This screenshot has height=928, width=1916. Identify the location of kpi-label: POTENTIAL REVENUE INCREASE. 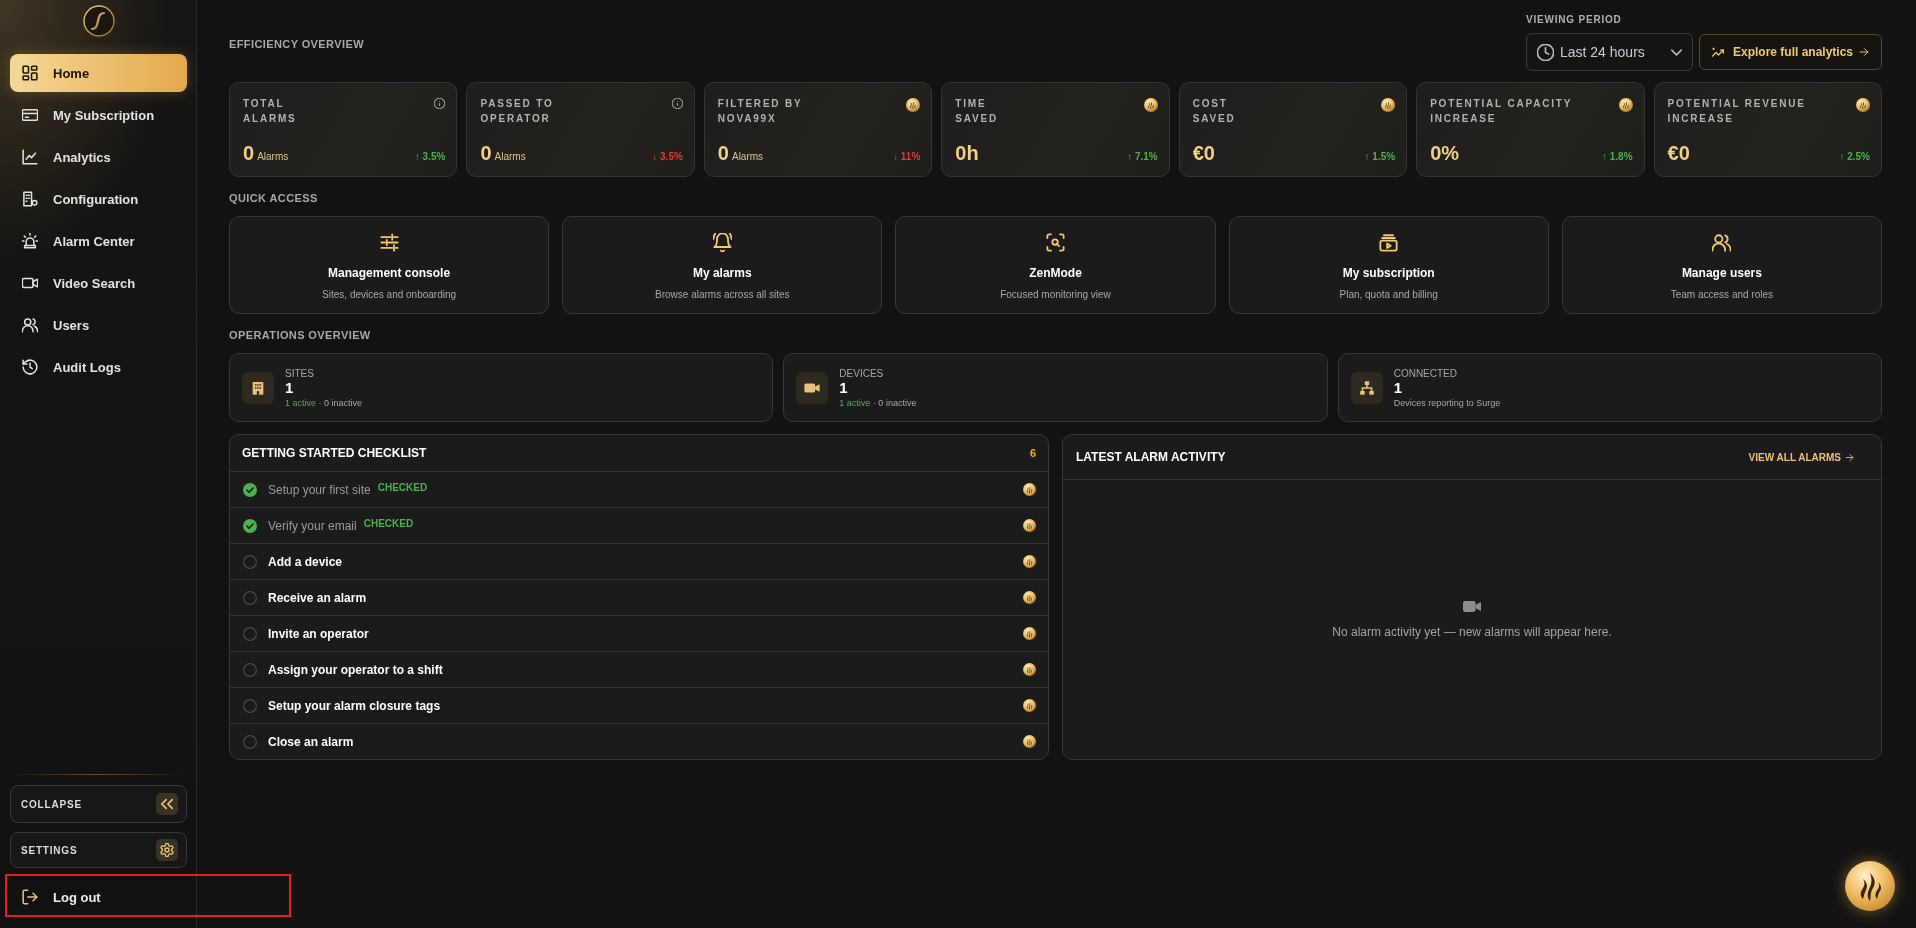
(1736, 111).